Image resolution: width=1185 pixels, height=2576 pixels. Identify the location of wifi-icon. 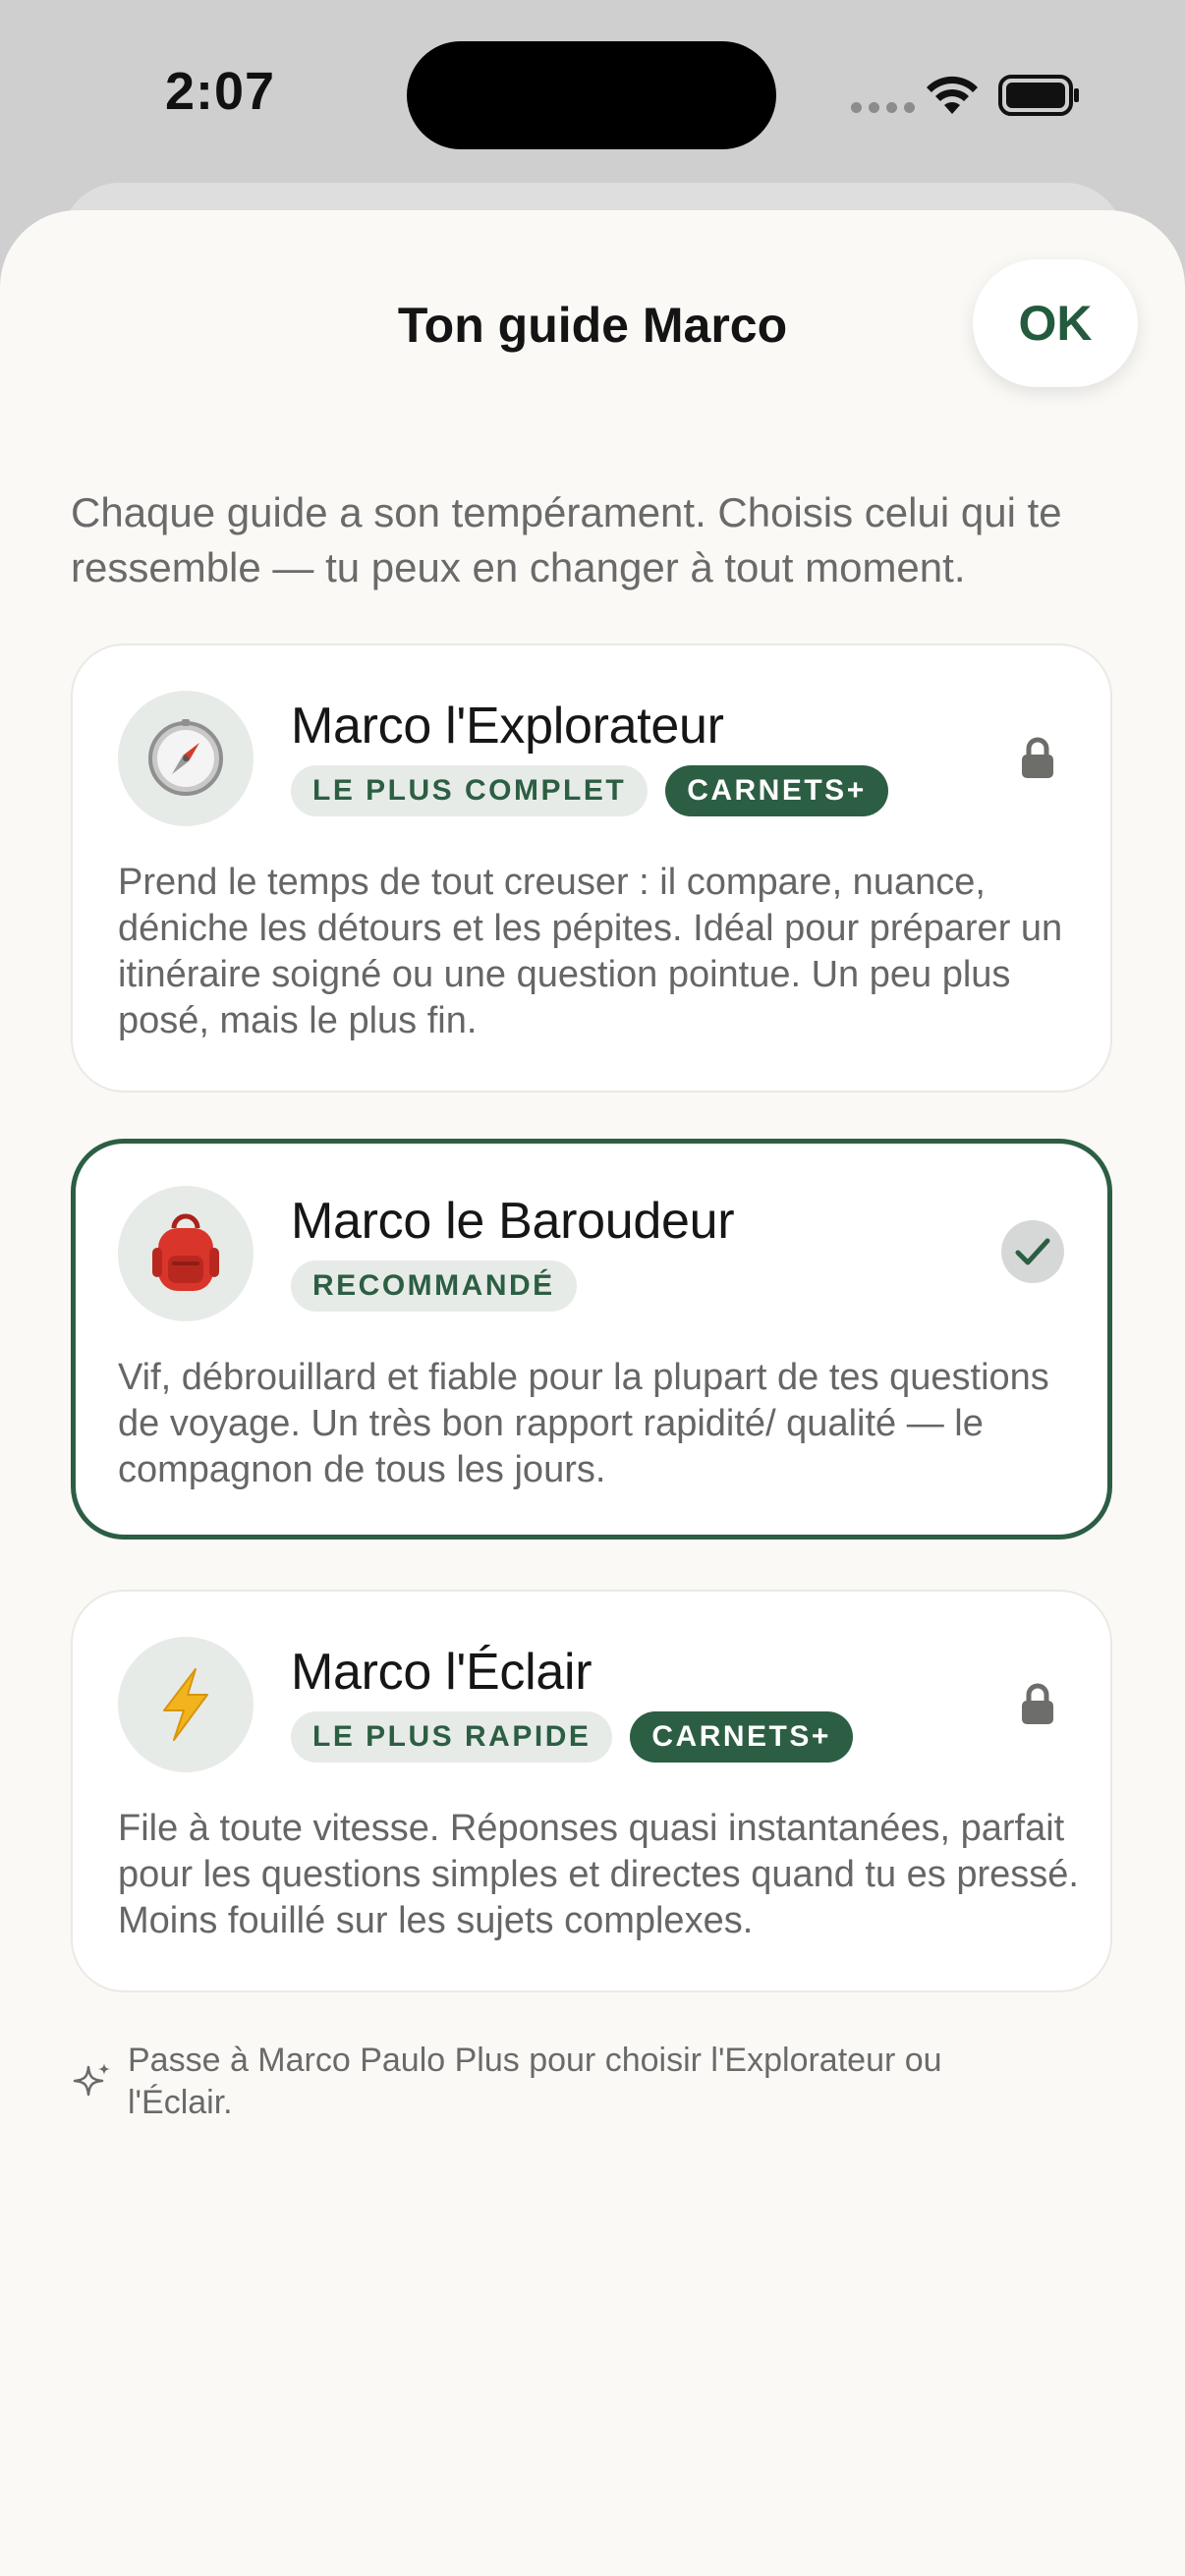
(953, 95).